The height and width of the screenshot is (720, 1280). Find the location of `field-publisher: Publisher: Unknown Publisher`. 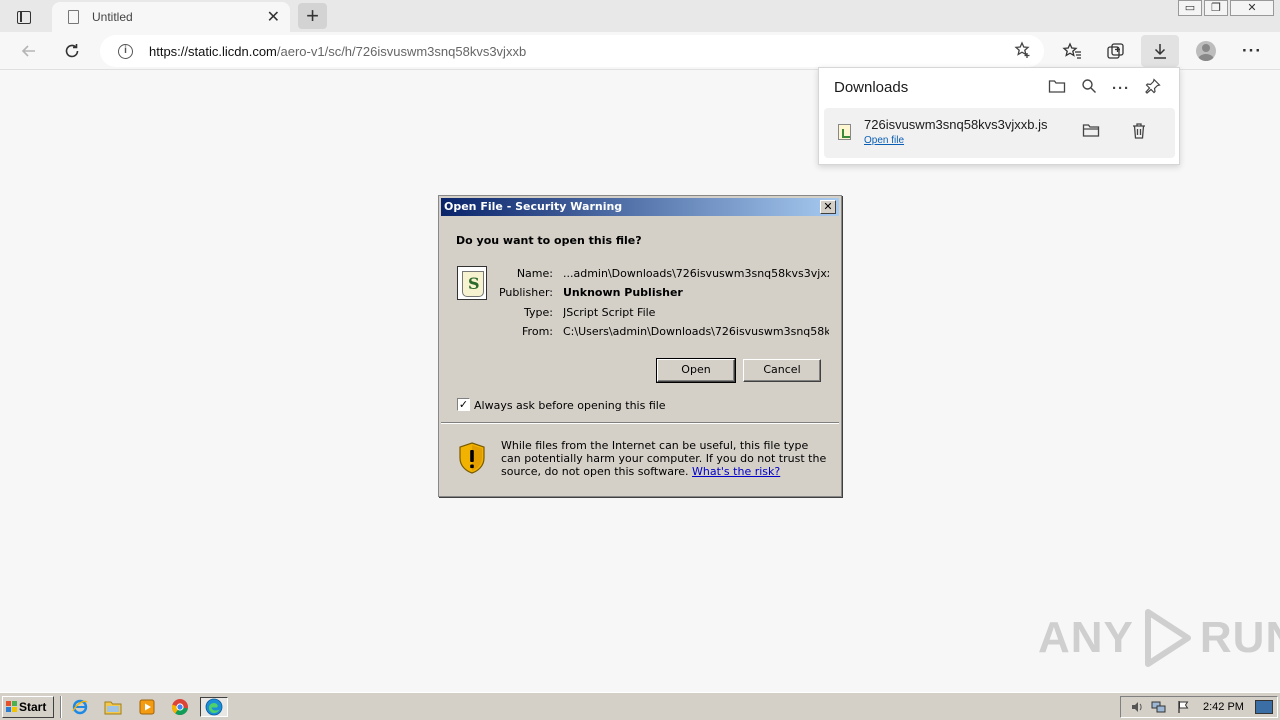

field-publisher: Publisher: Unknown Publisher is located at coordinates (659, 293).